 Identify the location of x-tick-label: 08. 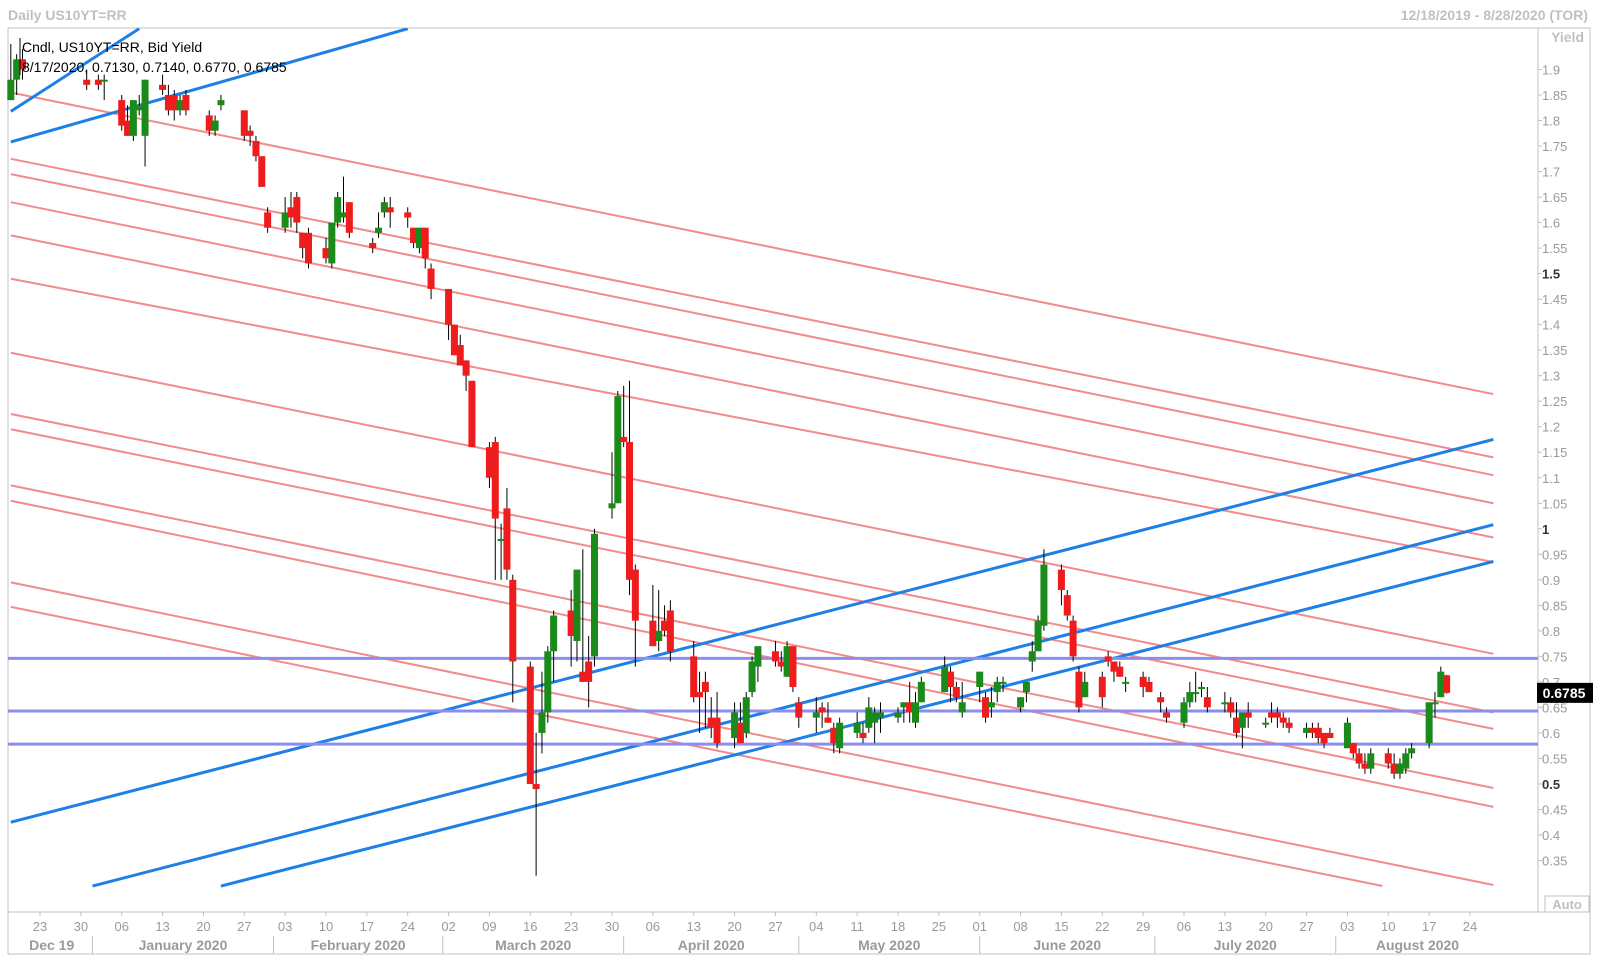
(1020, 926).